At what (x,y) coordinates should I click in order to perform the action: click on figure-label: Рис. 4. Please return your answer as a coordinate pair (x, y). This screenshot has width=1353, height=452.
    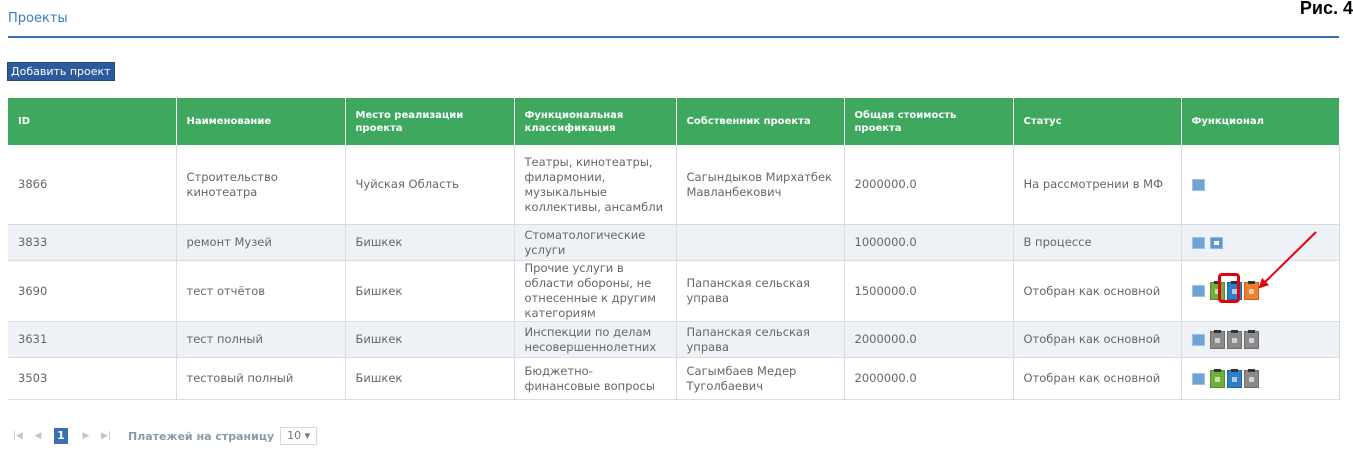
    Looking at the image, I should click on (1326, 9).